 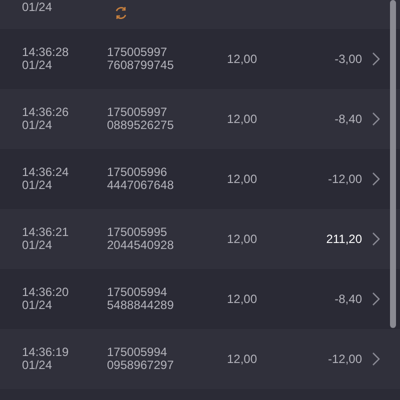 What do you see at coordinates (141, 125) in the screenshot?
I see `id-text: 0889526275` at bounding box center [141, 125].